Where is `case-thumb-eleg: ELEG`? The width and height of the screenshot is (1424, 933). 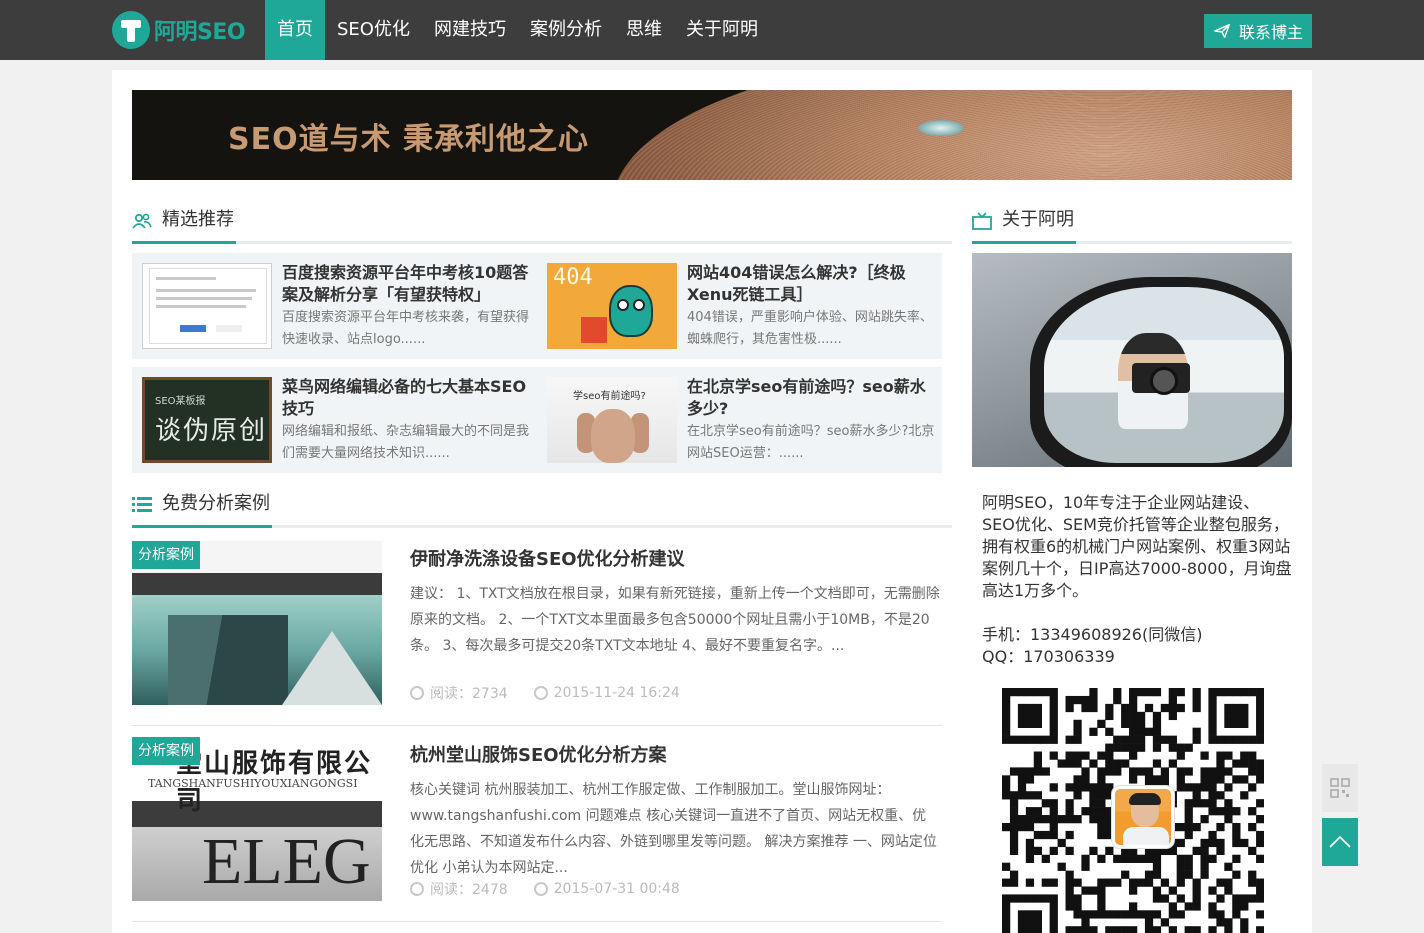 case-thumb-eleg: ELEG is located at coordinates (286, 861).